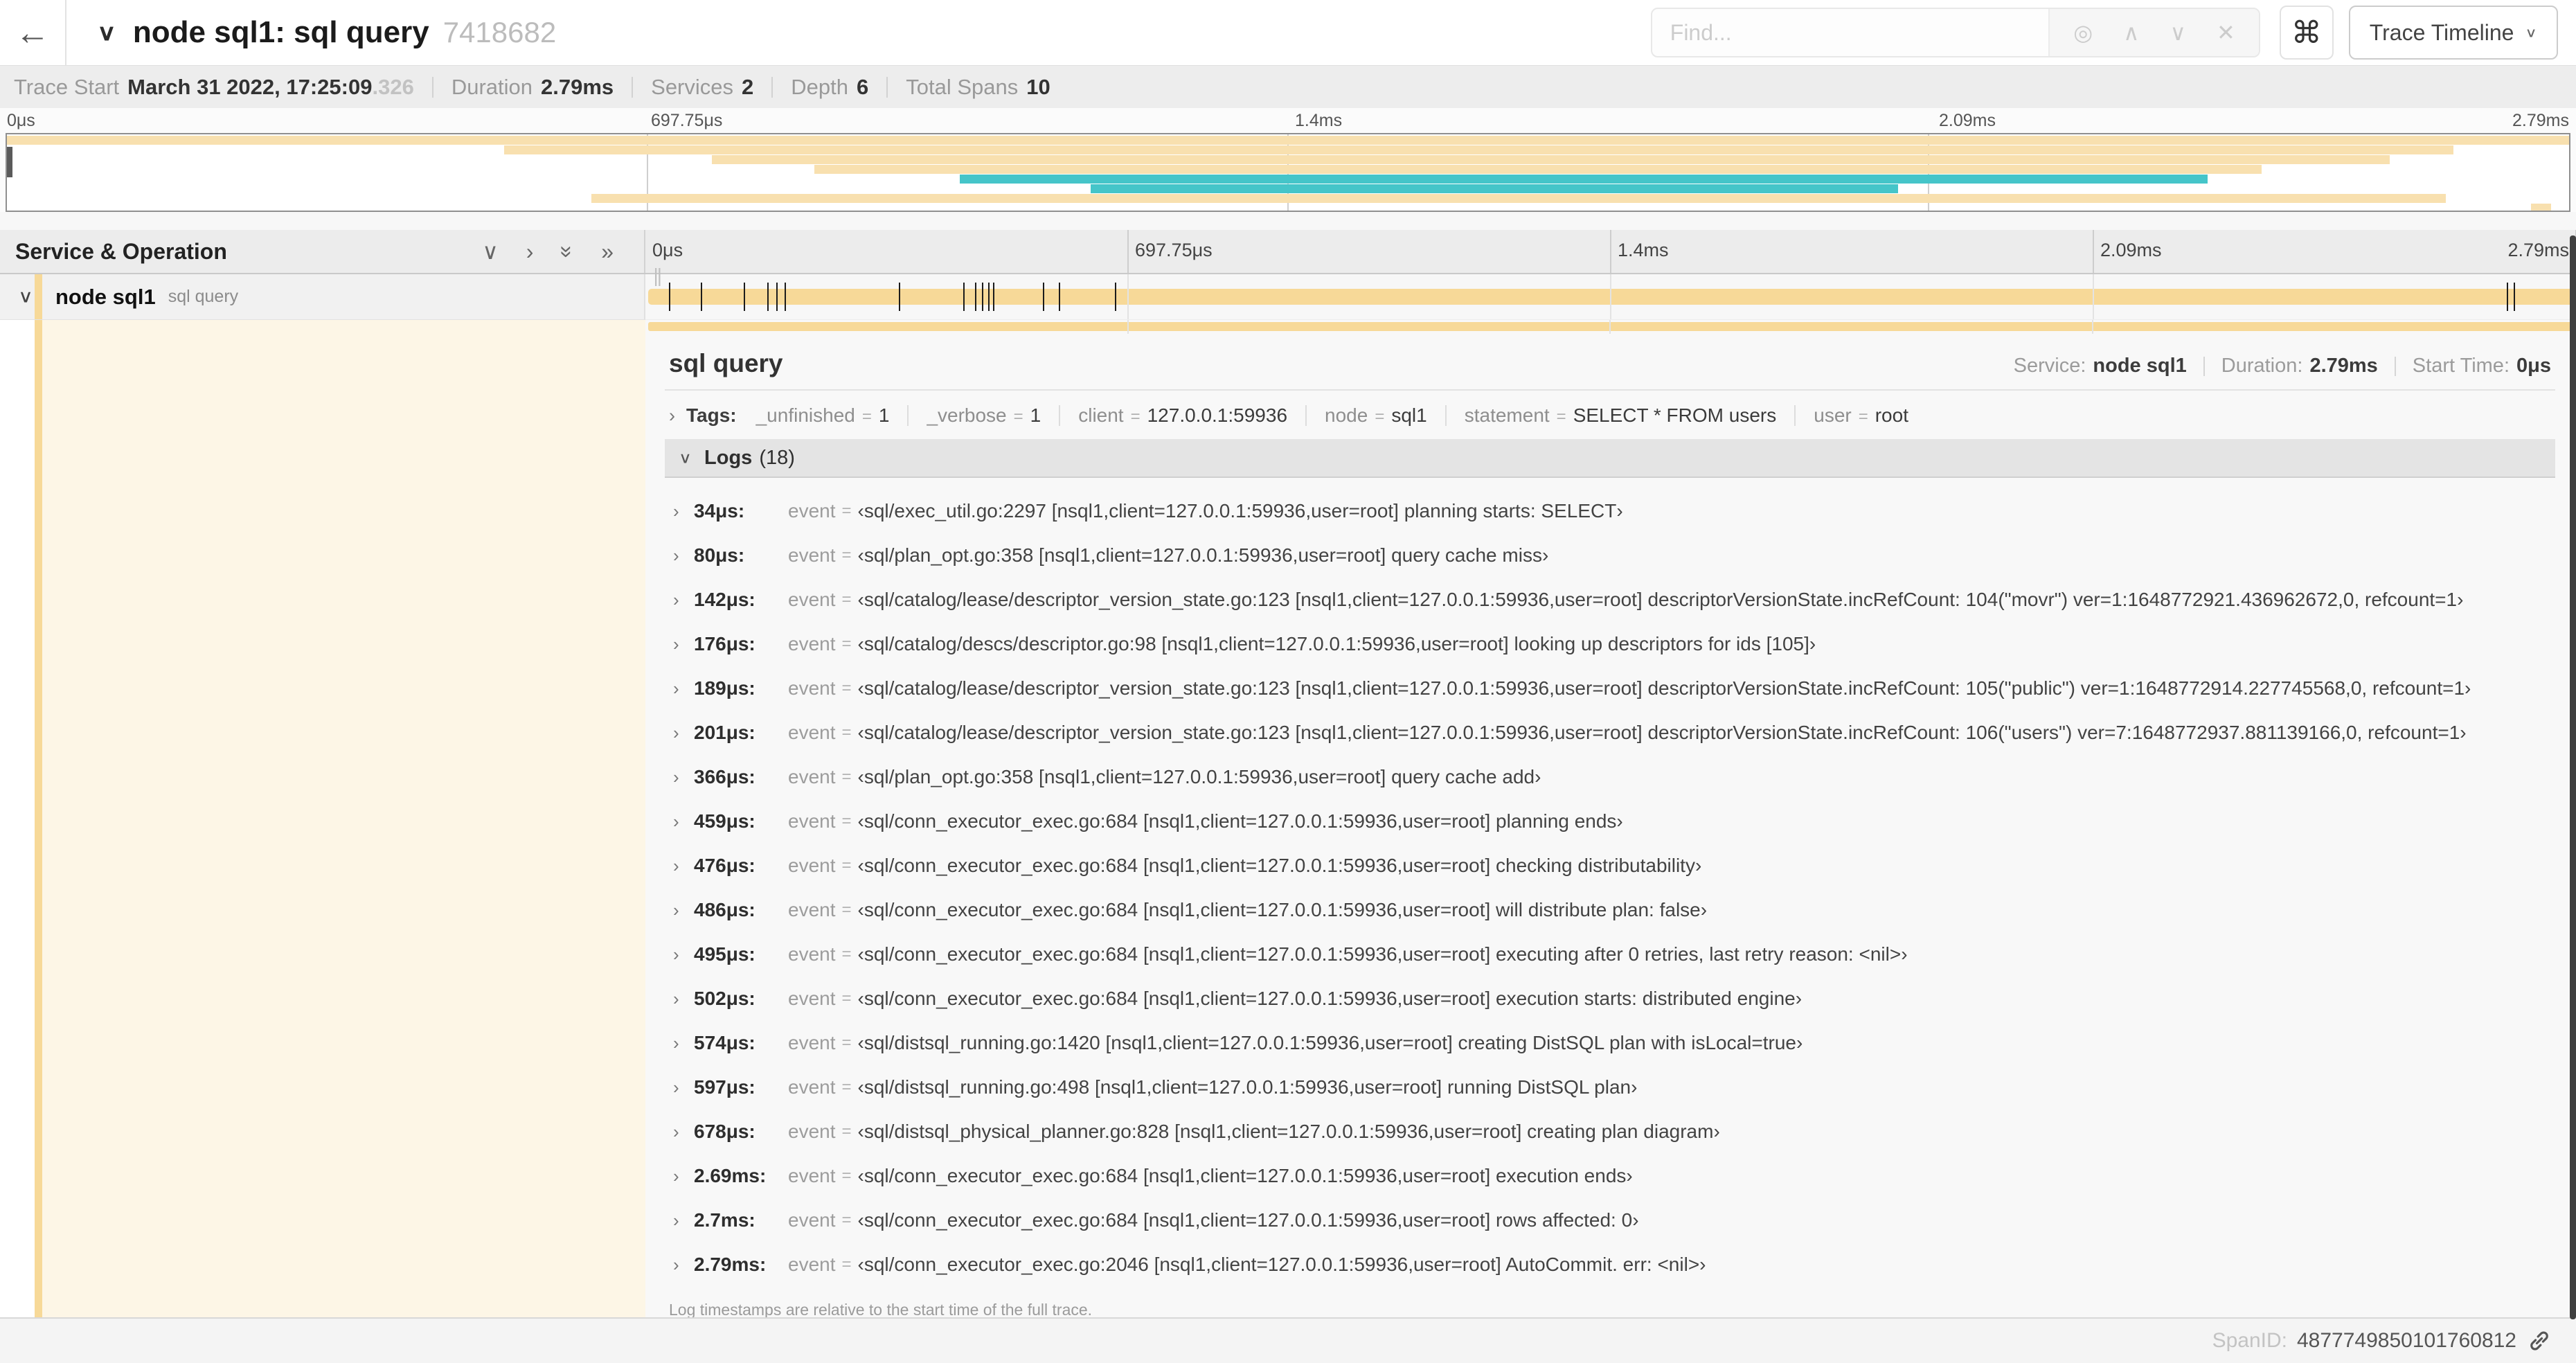  What do you see at coordinates (2541, 208) in the screenshot?
I see `minimap-span-bar` at bounding box center [2541, 208].